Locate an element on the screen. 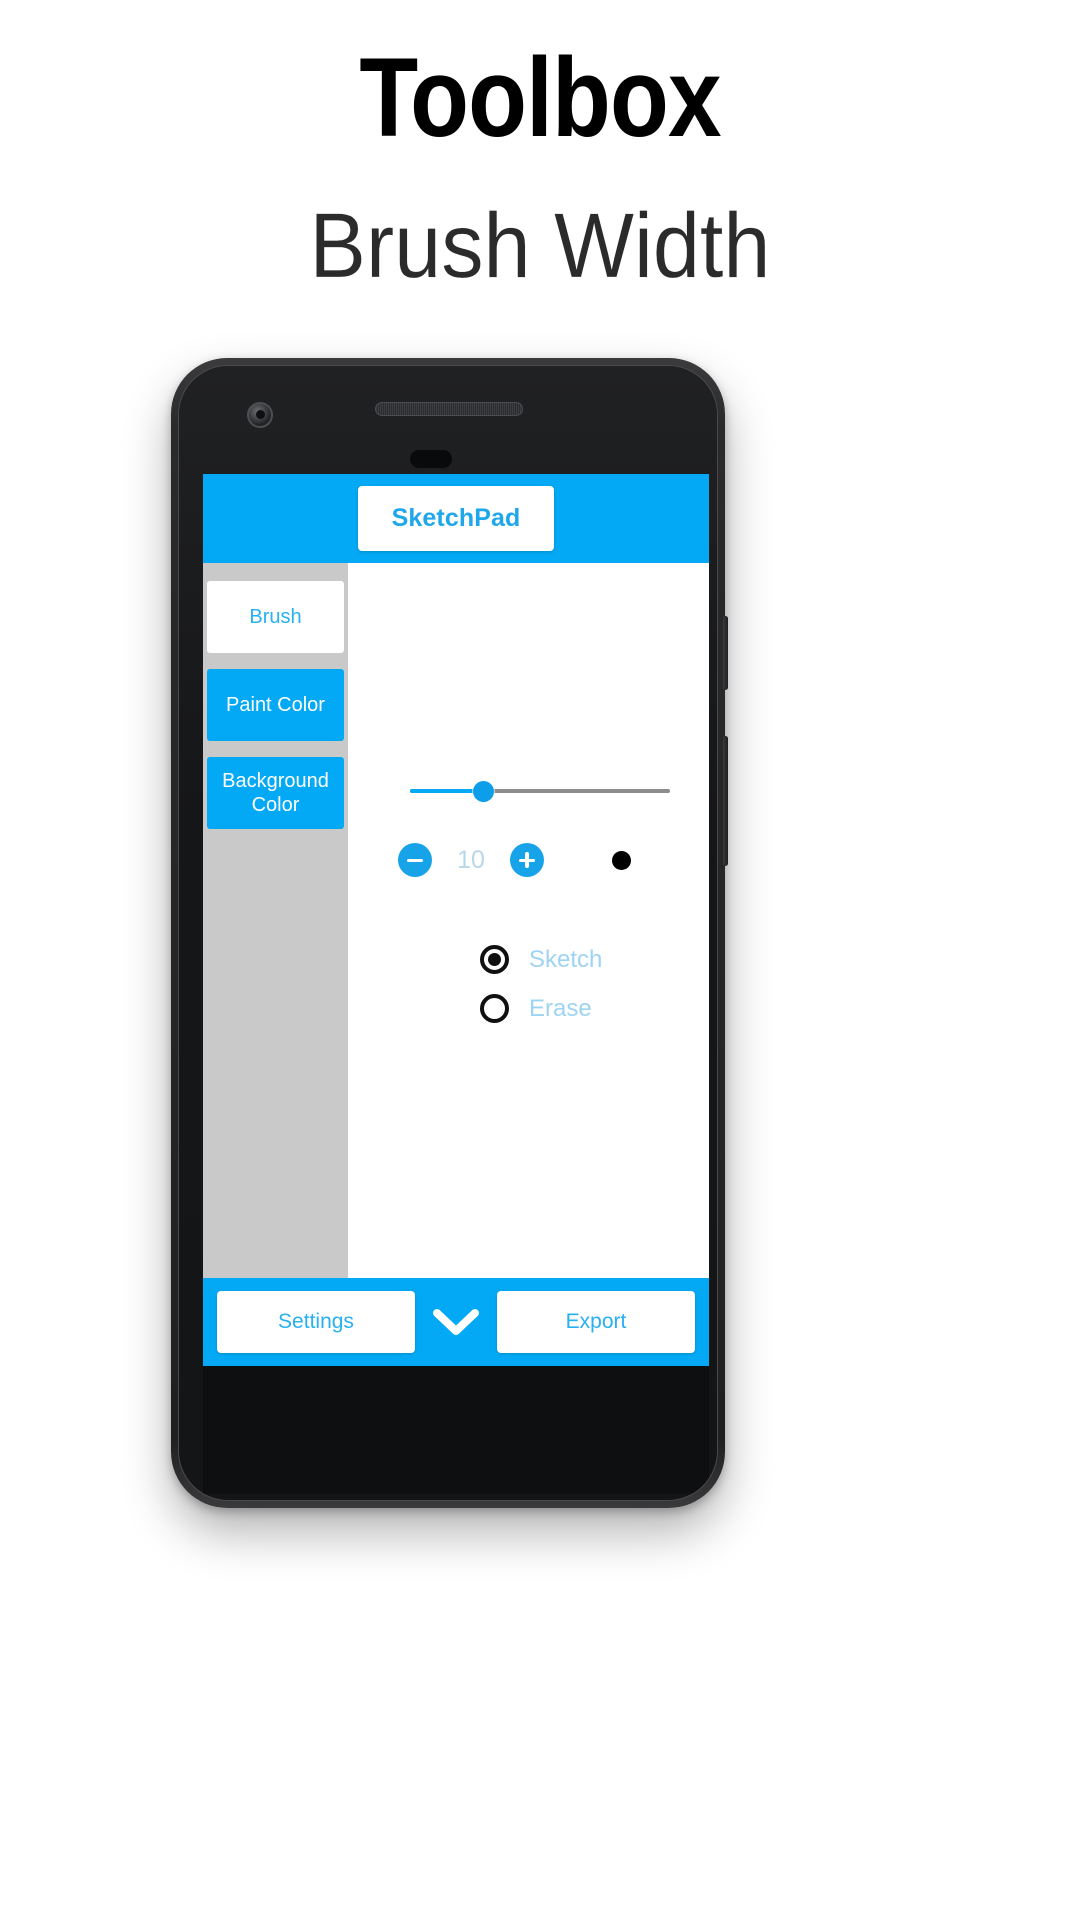 This screenshot has width=1080, height=1920. brush-width-value: 10 is located at coordinates (471, 859).